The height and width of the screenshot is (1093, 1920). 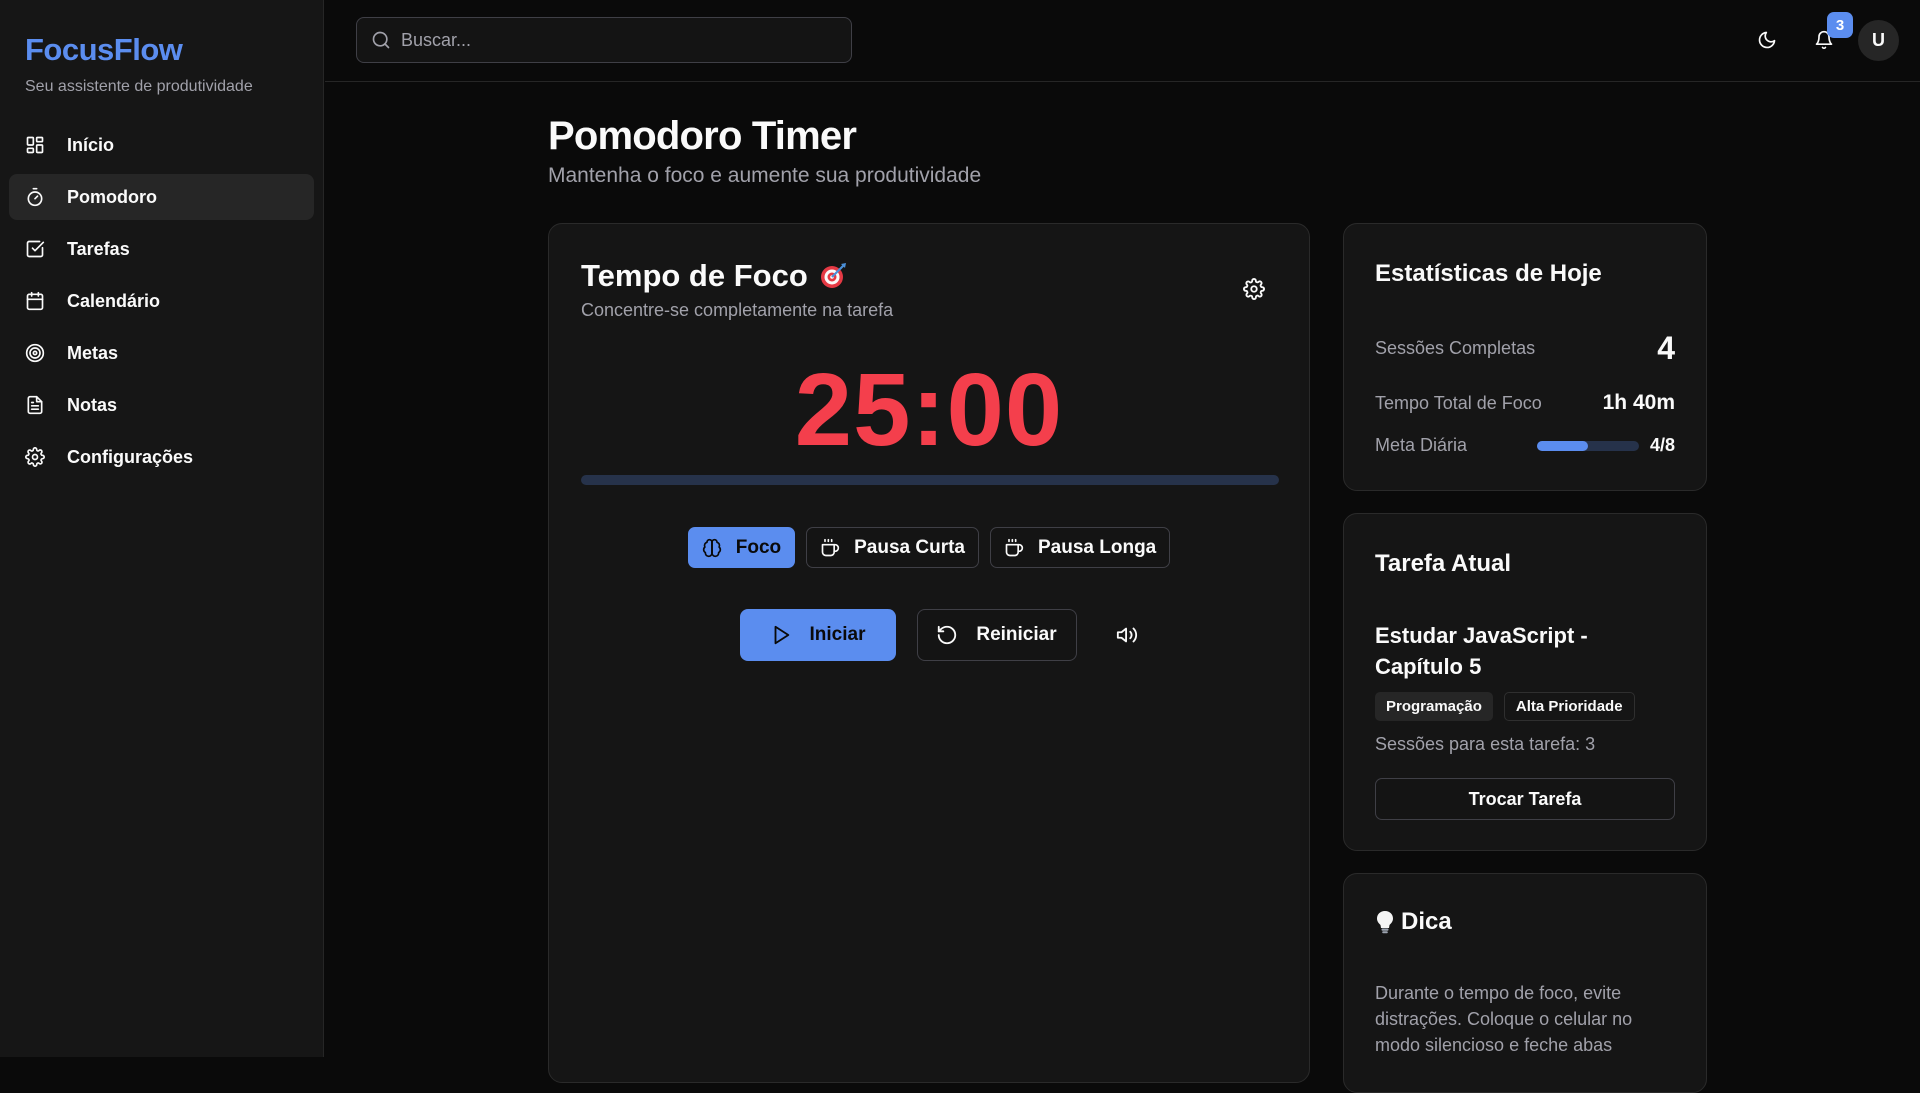 What do you see at coordinates (1525, 799) in the screenshot?
I see `swap-task-button: Trocar Tarefa` at bounding box center [1525, 799].